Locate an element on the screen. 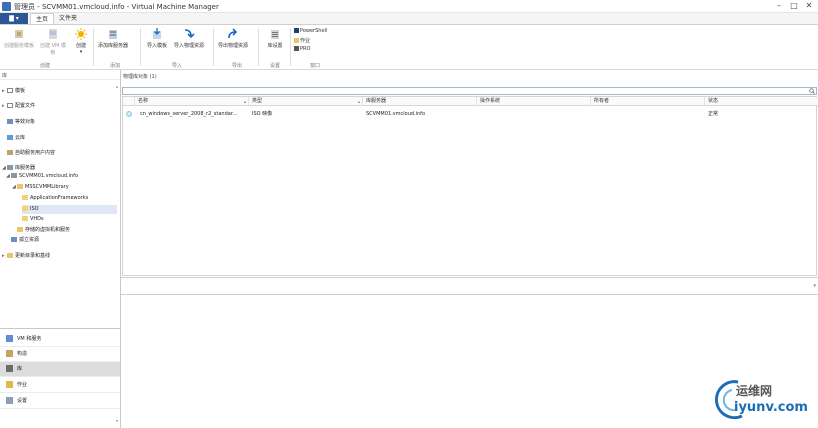  import-physical-resource-button: 导入物理资源 is located at coordinates (189, 43).